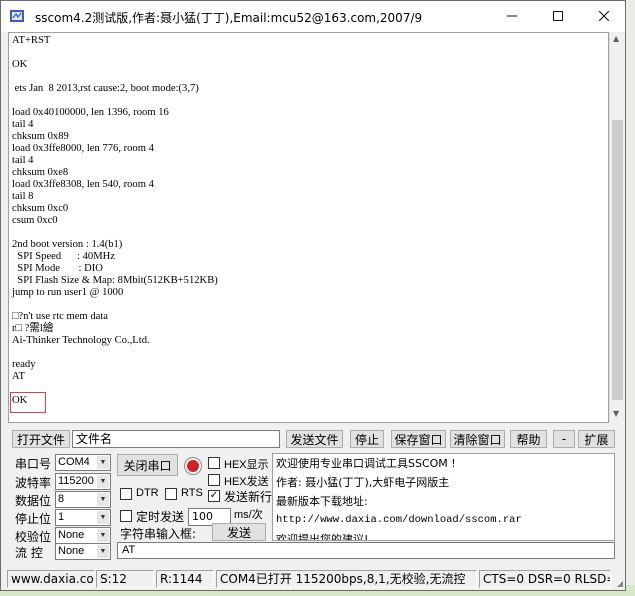 This screenshot has height=596, width=635. What do you see at coordinates (564, 439) in the screenshot?
I see `minus-button: -` at bounding box center [564, 439].